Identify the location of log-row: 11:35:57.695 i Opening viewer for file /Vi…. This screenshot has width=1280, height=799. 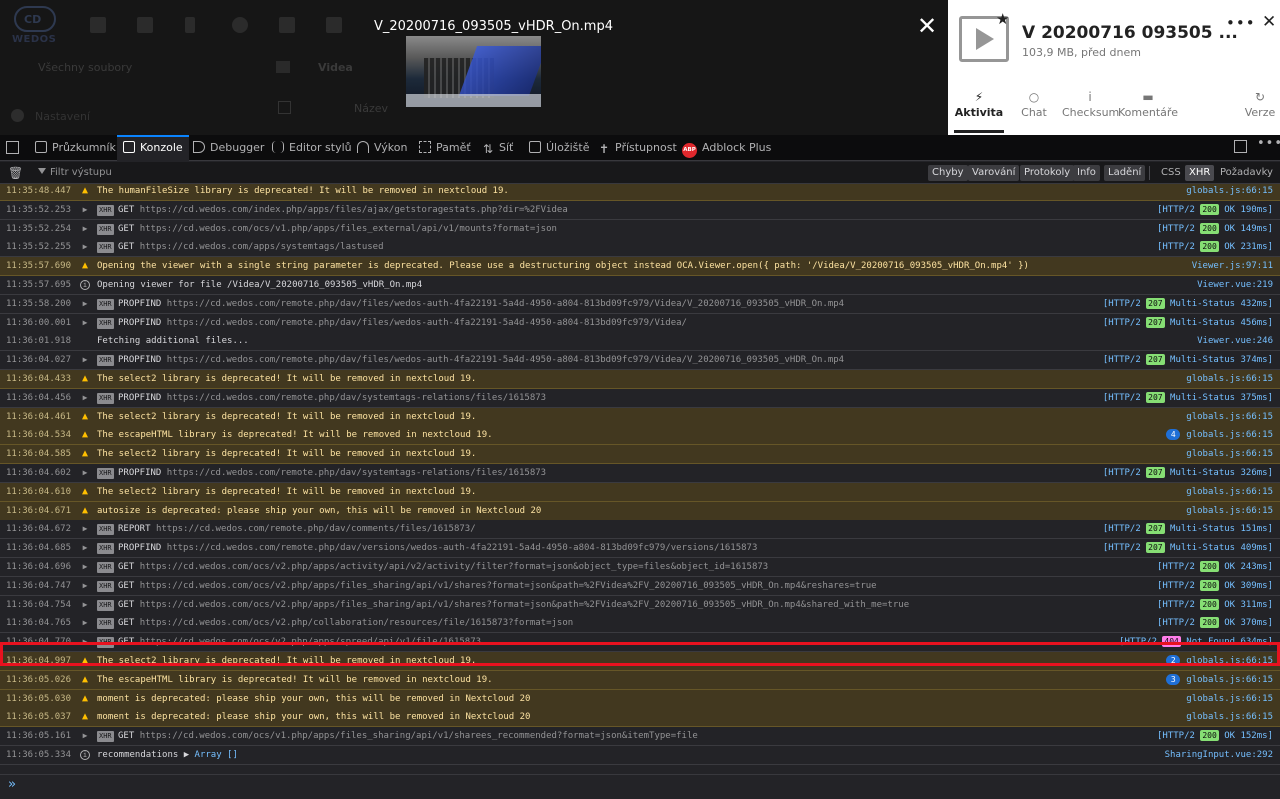
(640, 285).